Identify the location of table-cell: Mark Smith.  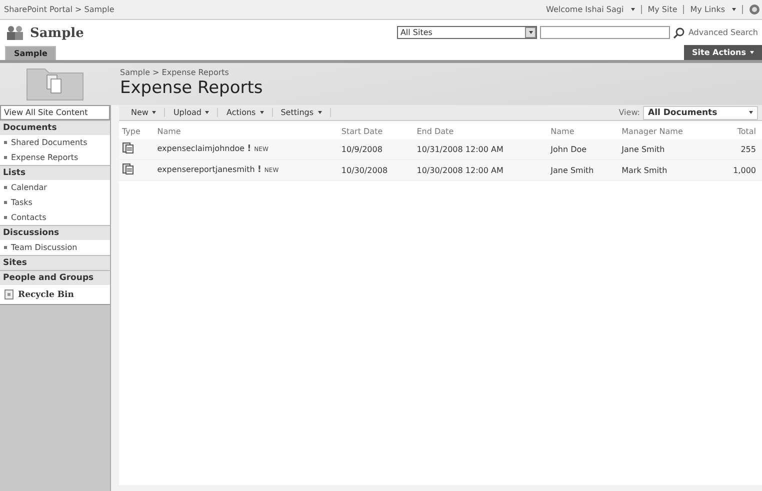
(667, 170).